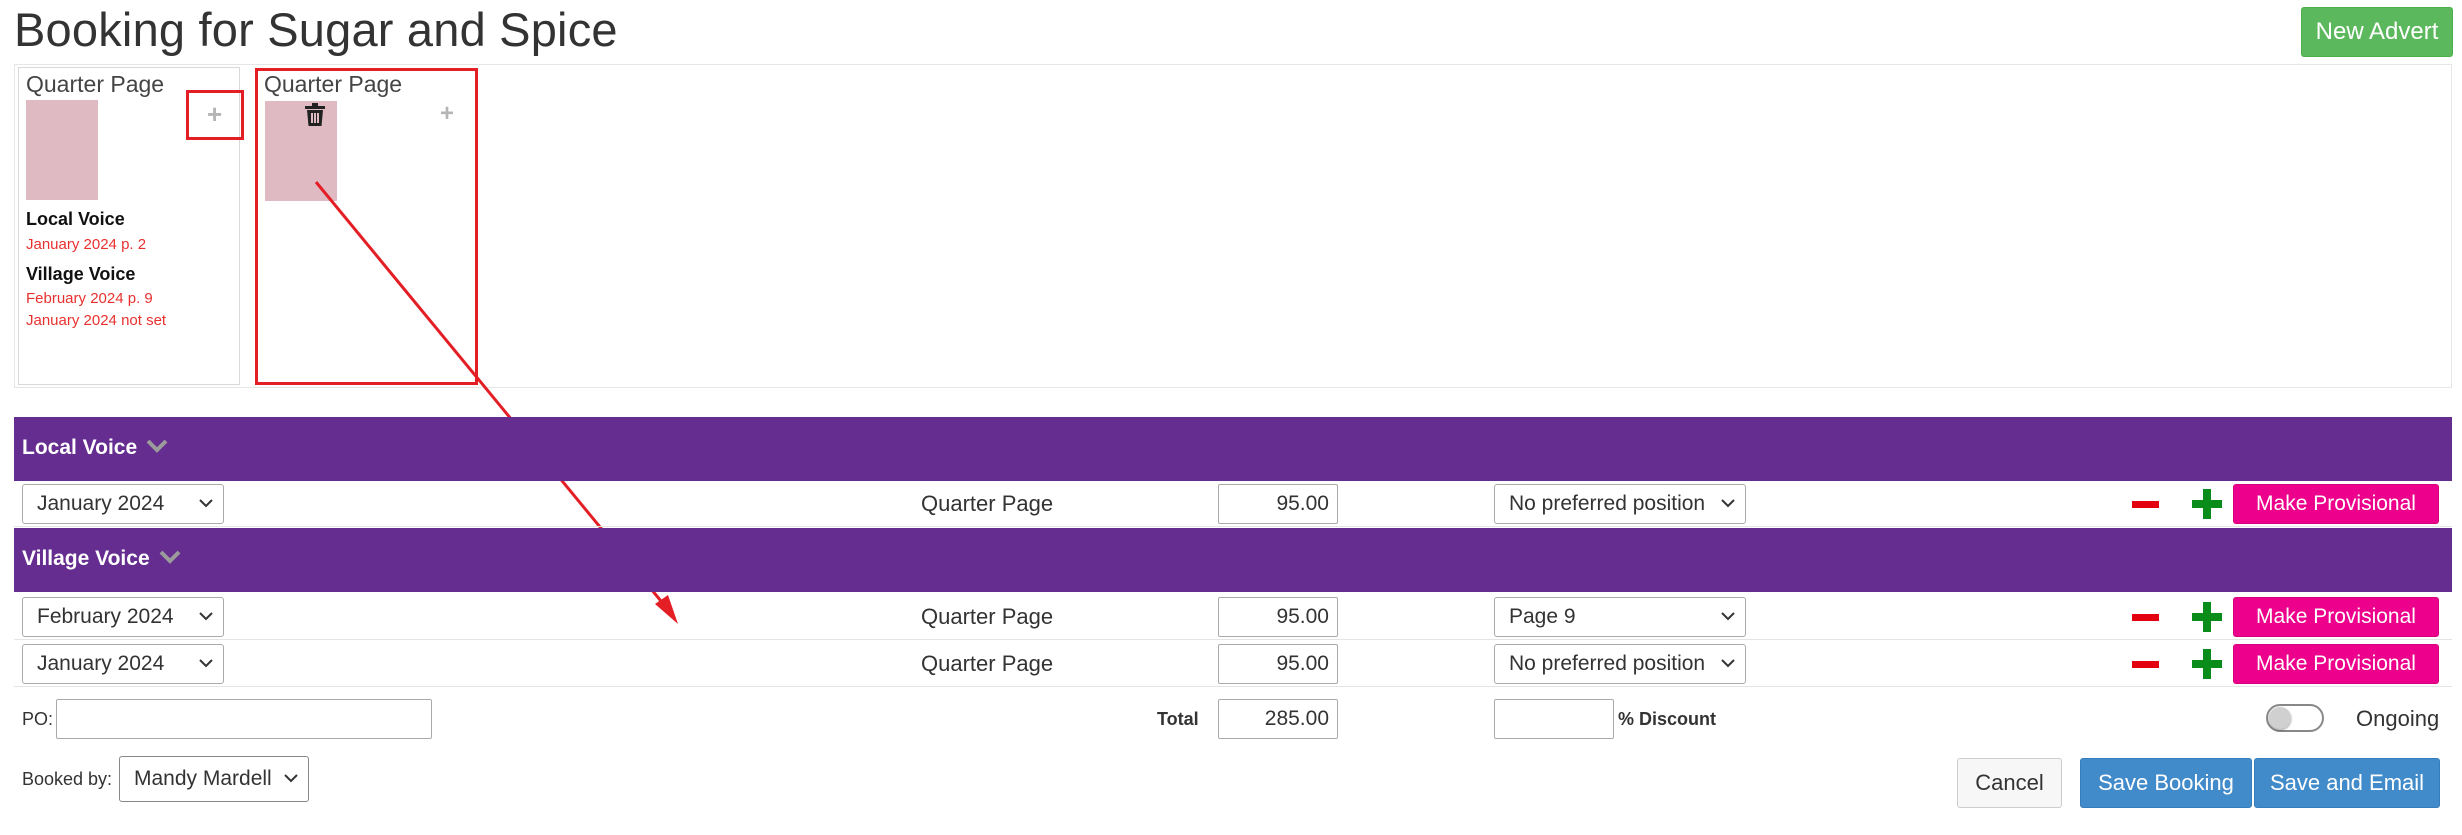 This screenshot has width=2462, height=835. I want to click on ongoing-toggle, so click(2295, 718).